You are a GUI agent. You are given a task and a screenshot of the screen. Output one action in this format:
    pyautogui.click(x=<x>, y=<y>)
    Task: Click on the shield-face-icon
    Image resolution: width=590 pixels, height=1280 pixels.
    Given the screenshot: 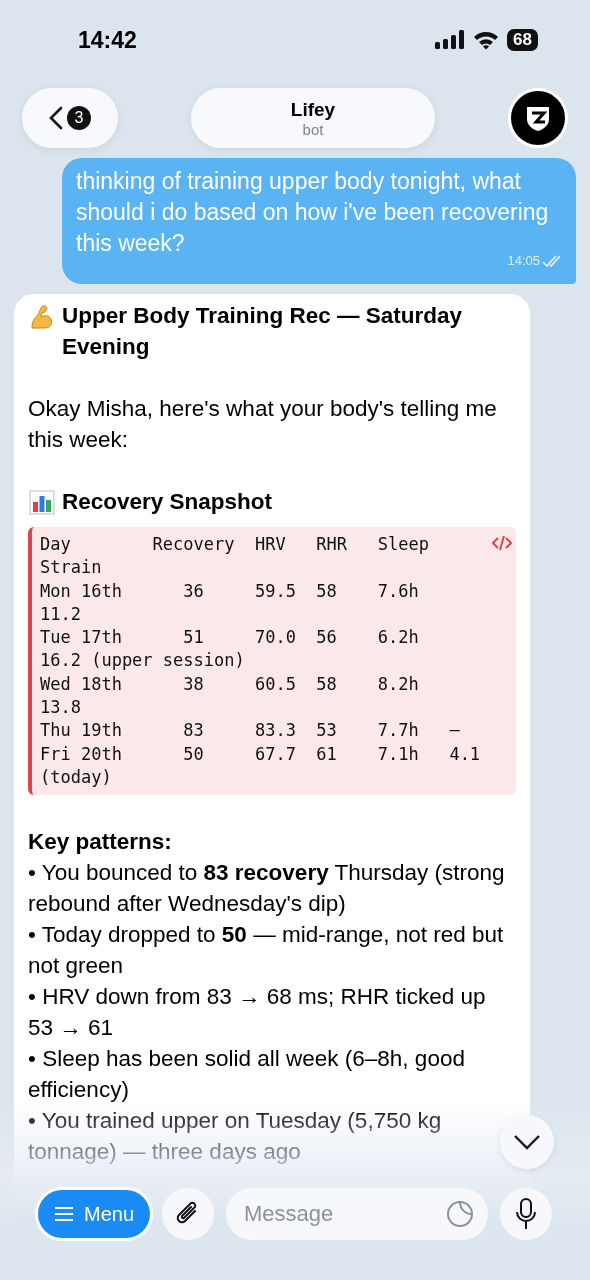 What is the action you would take?
    pyautogui.click(x=538, y=118)
    